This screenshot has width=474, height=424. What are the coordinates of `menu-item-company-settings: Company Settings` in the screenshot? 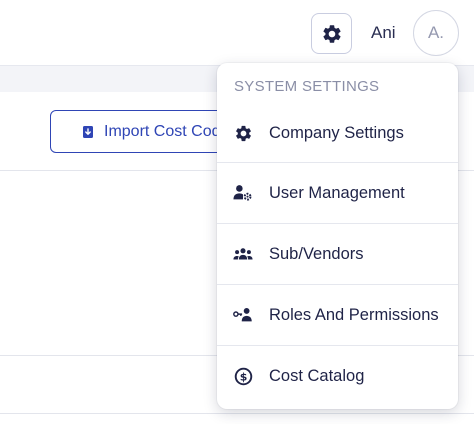 It's located at (337, 133).